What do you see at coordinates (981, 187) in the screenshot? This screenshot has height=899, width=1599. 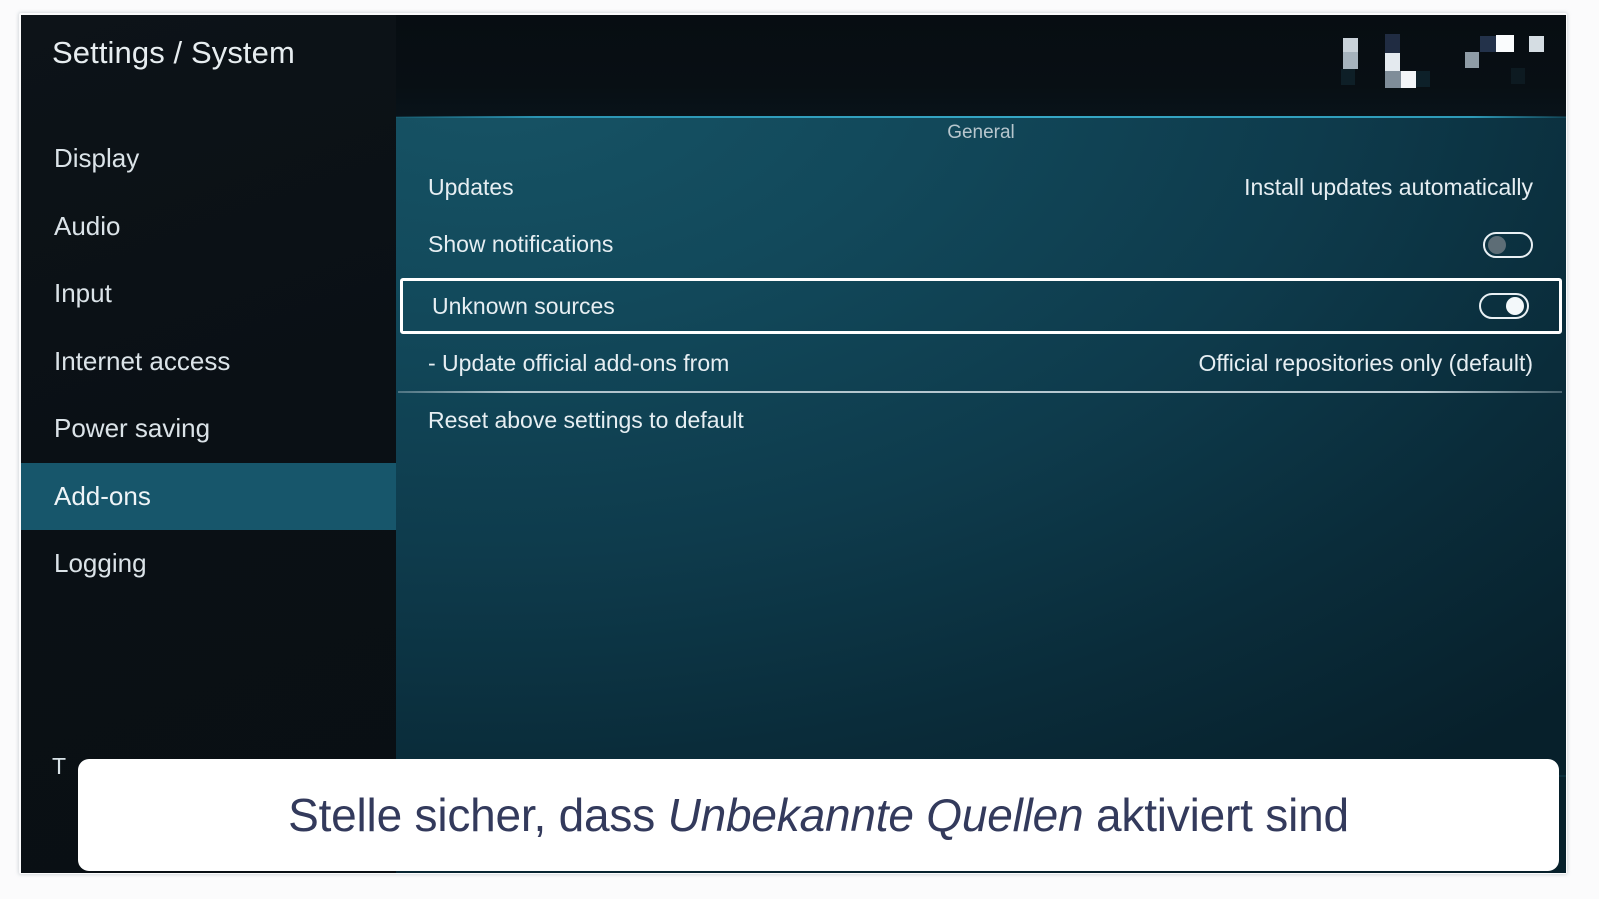 I see `setting-row-updates: Updates Install updates automatically` at bounding box center [981, 187].